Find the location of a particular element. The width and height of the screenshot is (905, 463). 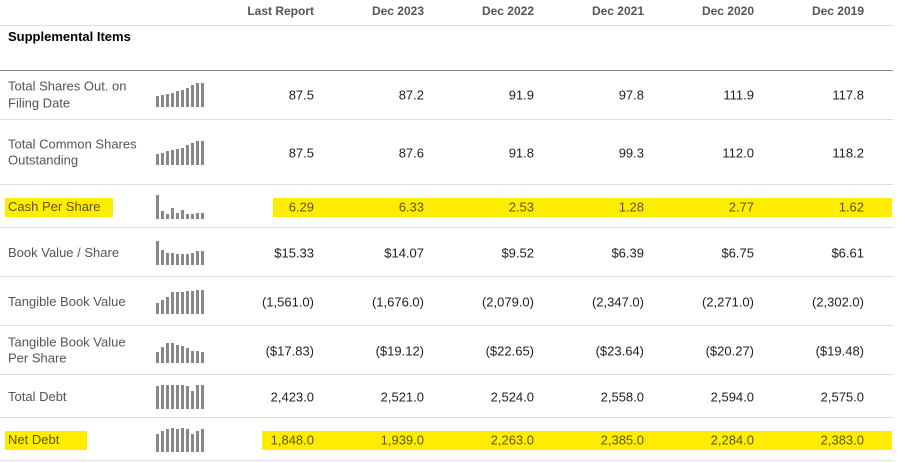

cell-value: 118.2 is located at coordinates (848, 152).